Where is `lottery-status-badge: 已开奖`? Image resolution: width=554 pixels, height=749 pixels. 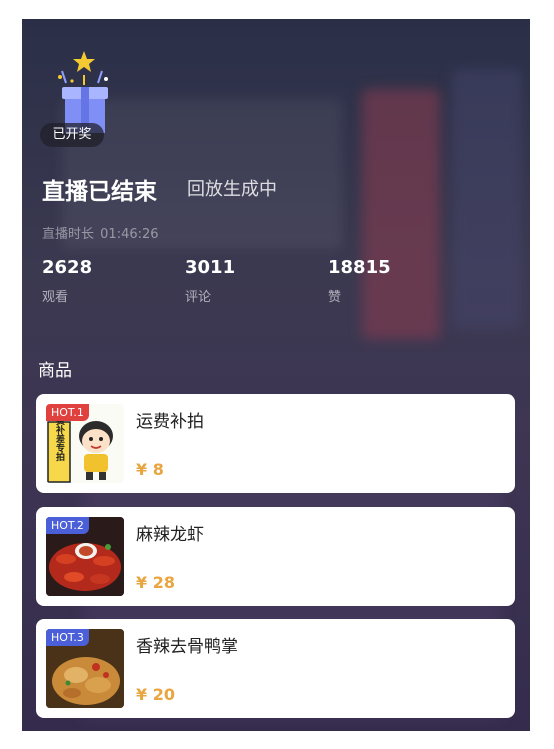 lottery-status-badge: 已开奖 is located at coordinates (72, 135).